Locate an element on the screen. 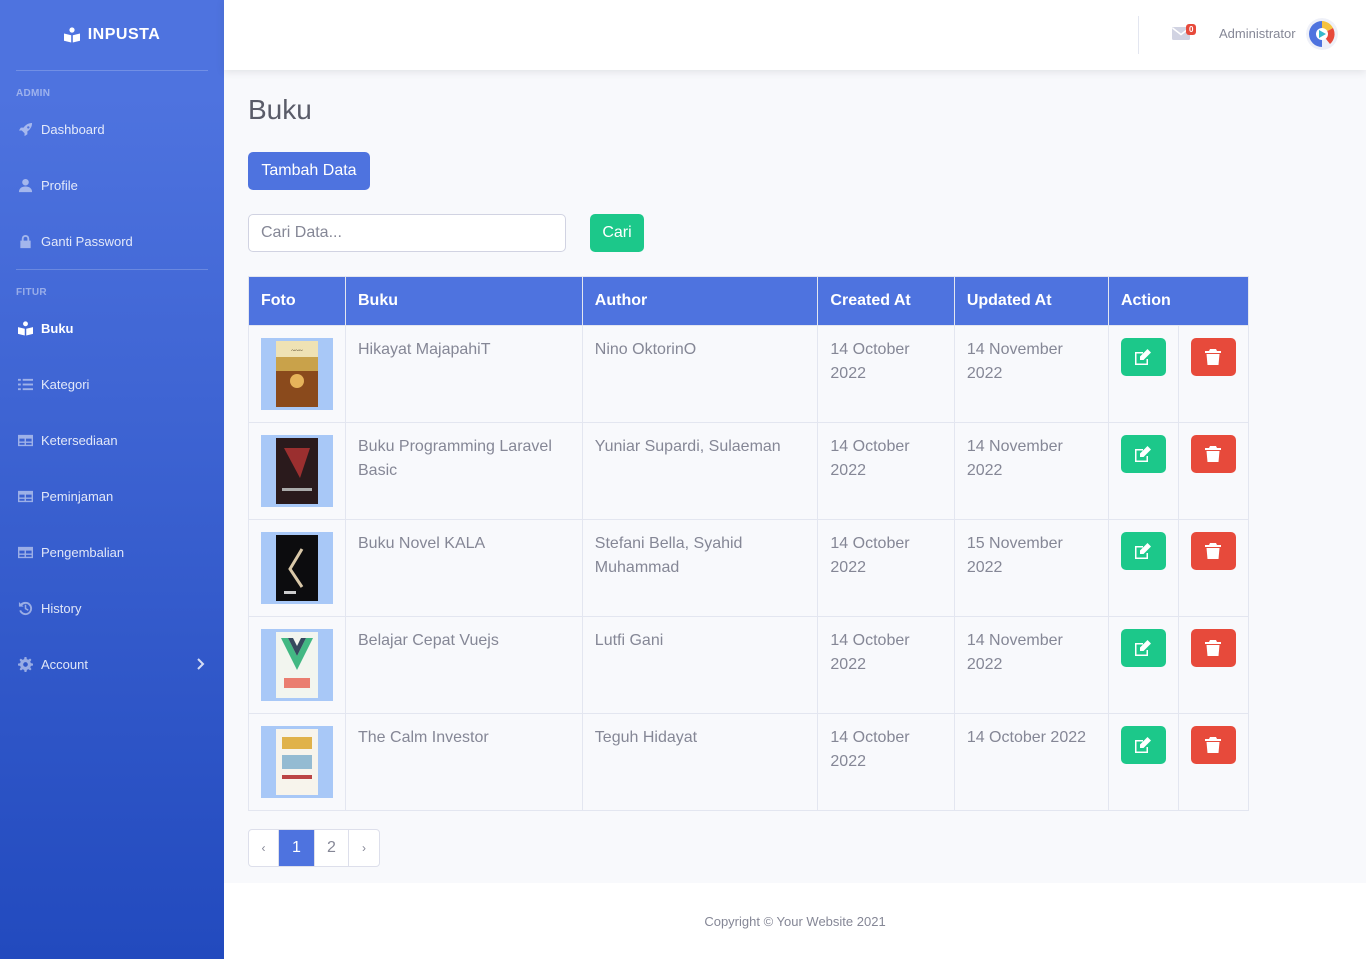  brand-name: INPUSTA is located at coordinates (124, 34).